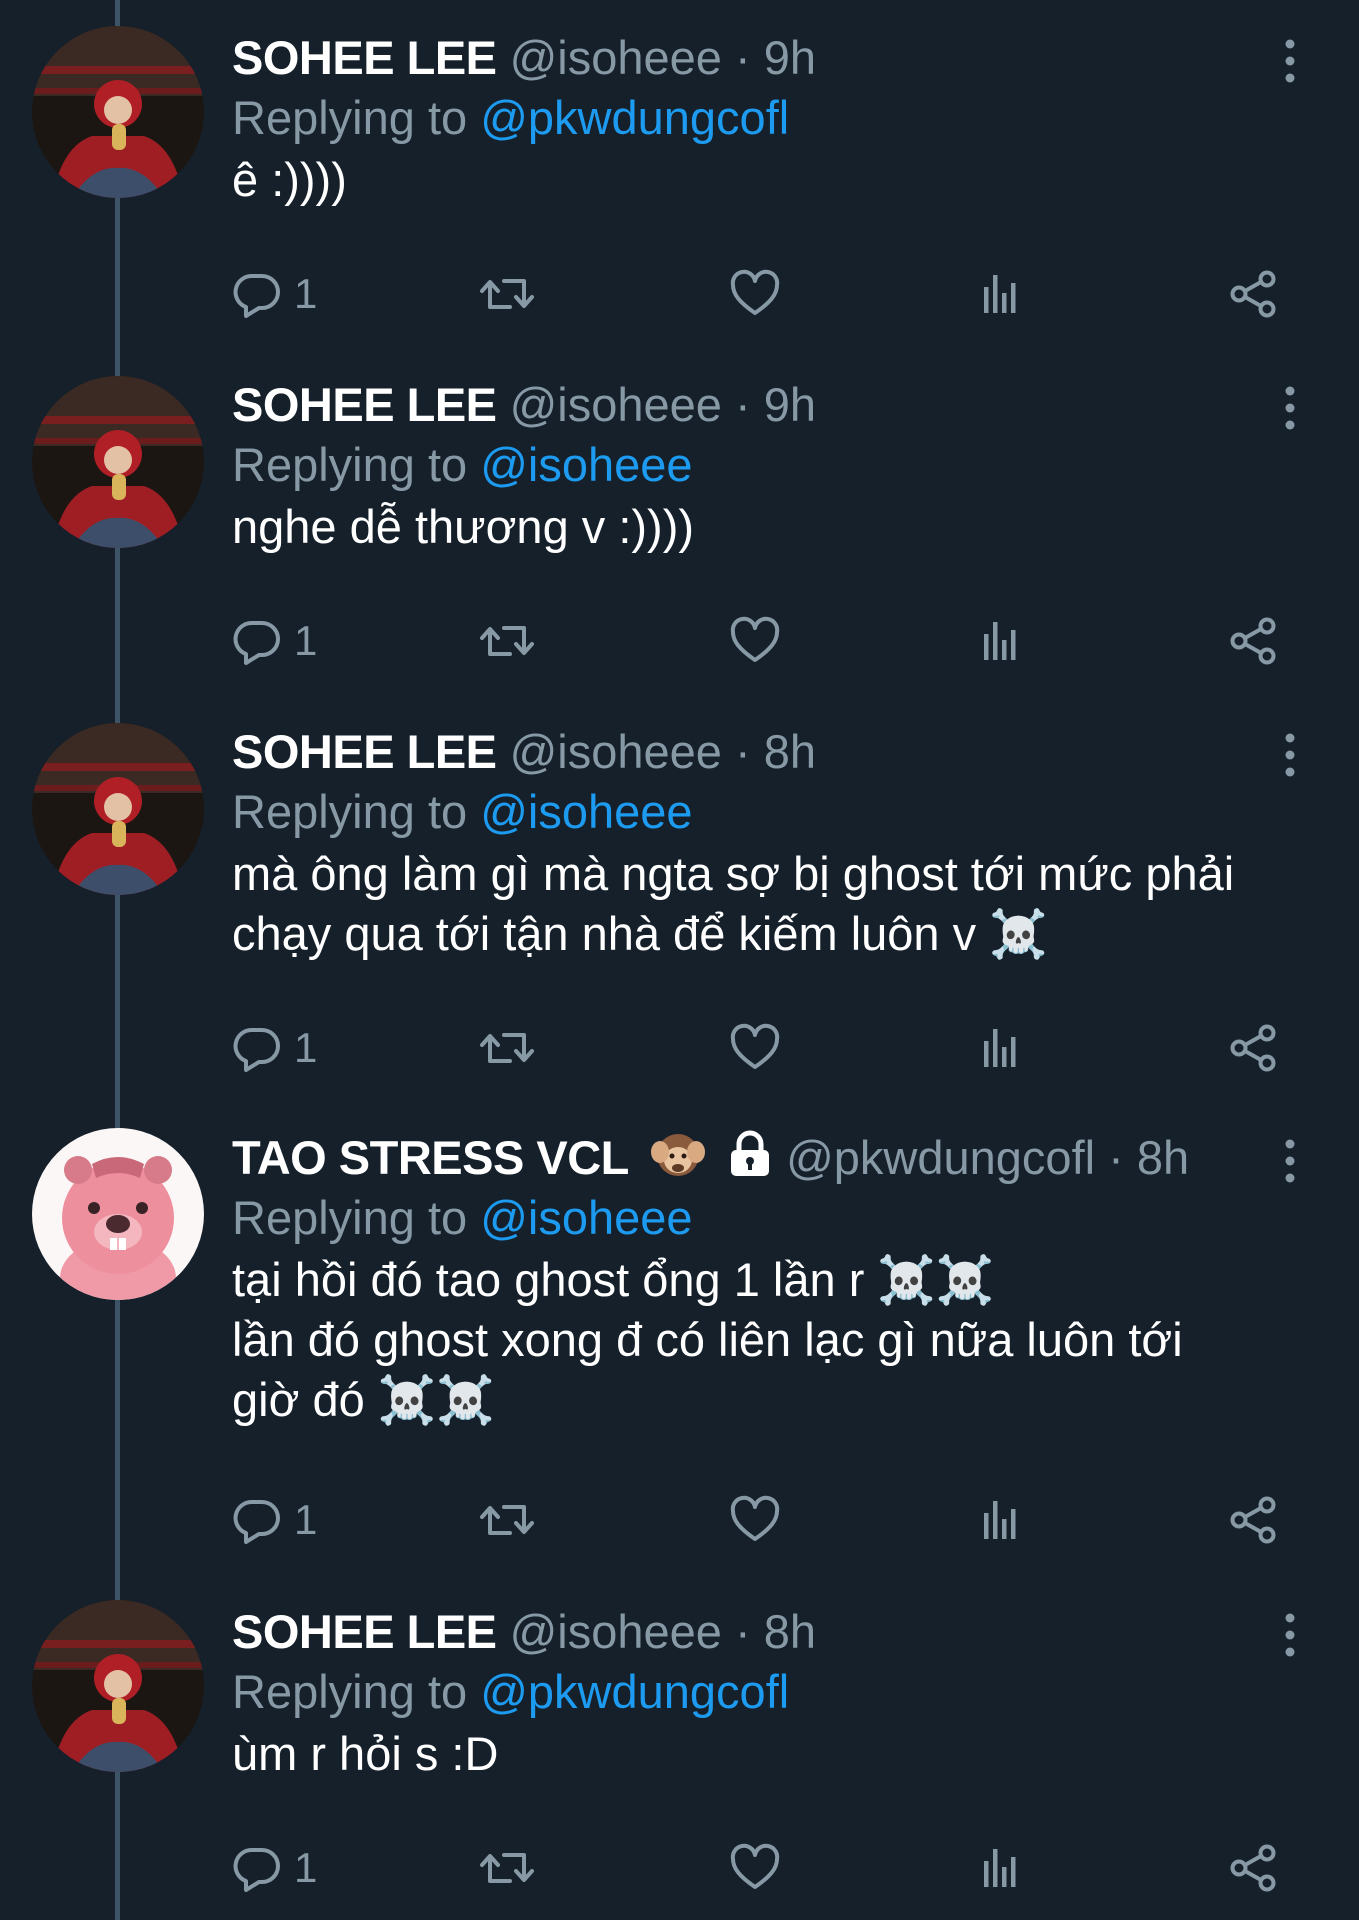  What do you see at coordinates (289, 179) in the screenshot?
I see `tweet-text: ê :))))` at bounding box center [289, 179].